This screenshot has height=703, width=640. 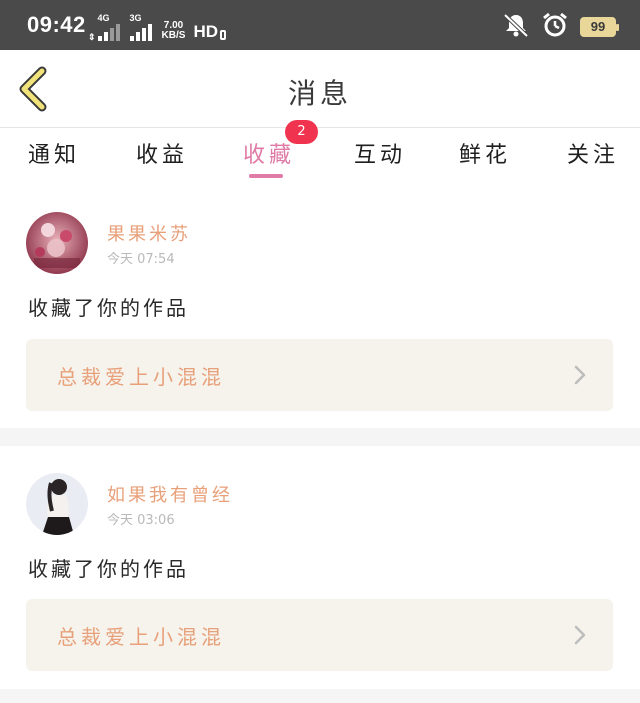 I want to click on tab-earnings: 收益, so click(x=162, y=153).